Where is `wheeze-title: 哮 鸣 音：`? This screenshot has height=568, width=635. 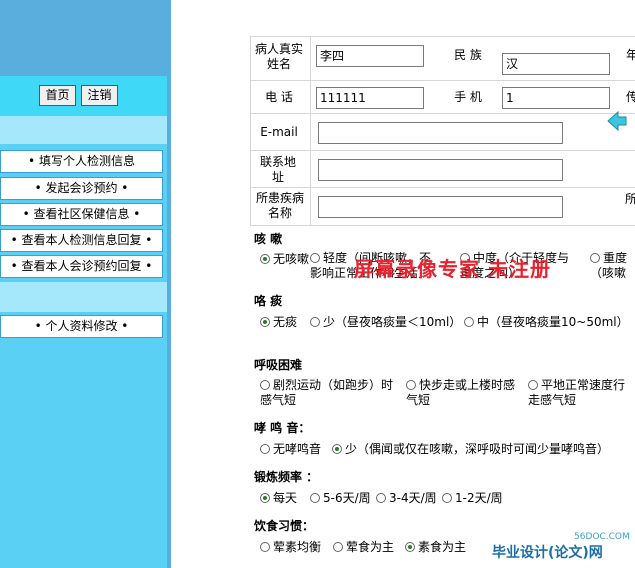 wheeze-title: 哮 鸣 音： is located at coordinates (282, 428).